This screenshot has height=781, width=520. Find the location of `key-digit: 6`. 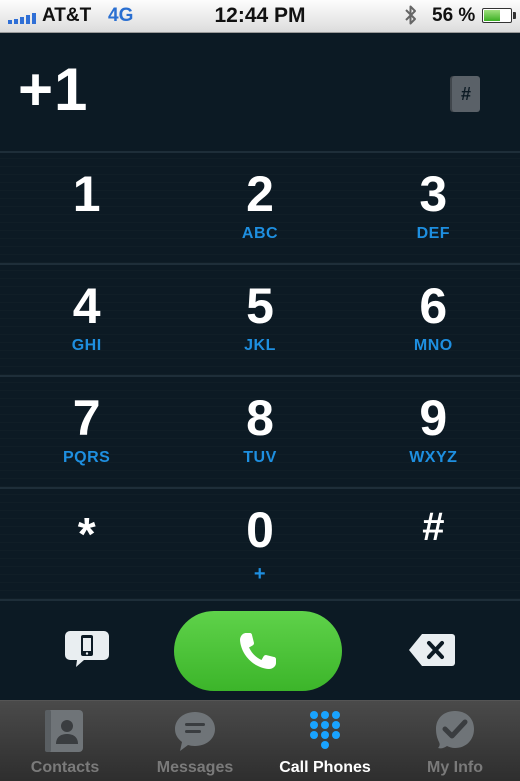

key-digit: 6 is located at coordinates (433, 306).